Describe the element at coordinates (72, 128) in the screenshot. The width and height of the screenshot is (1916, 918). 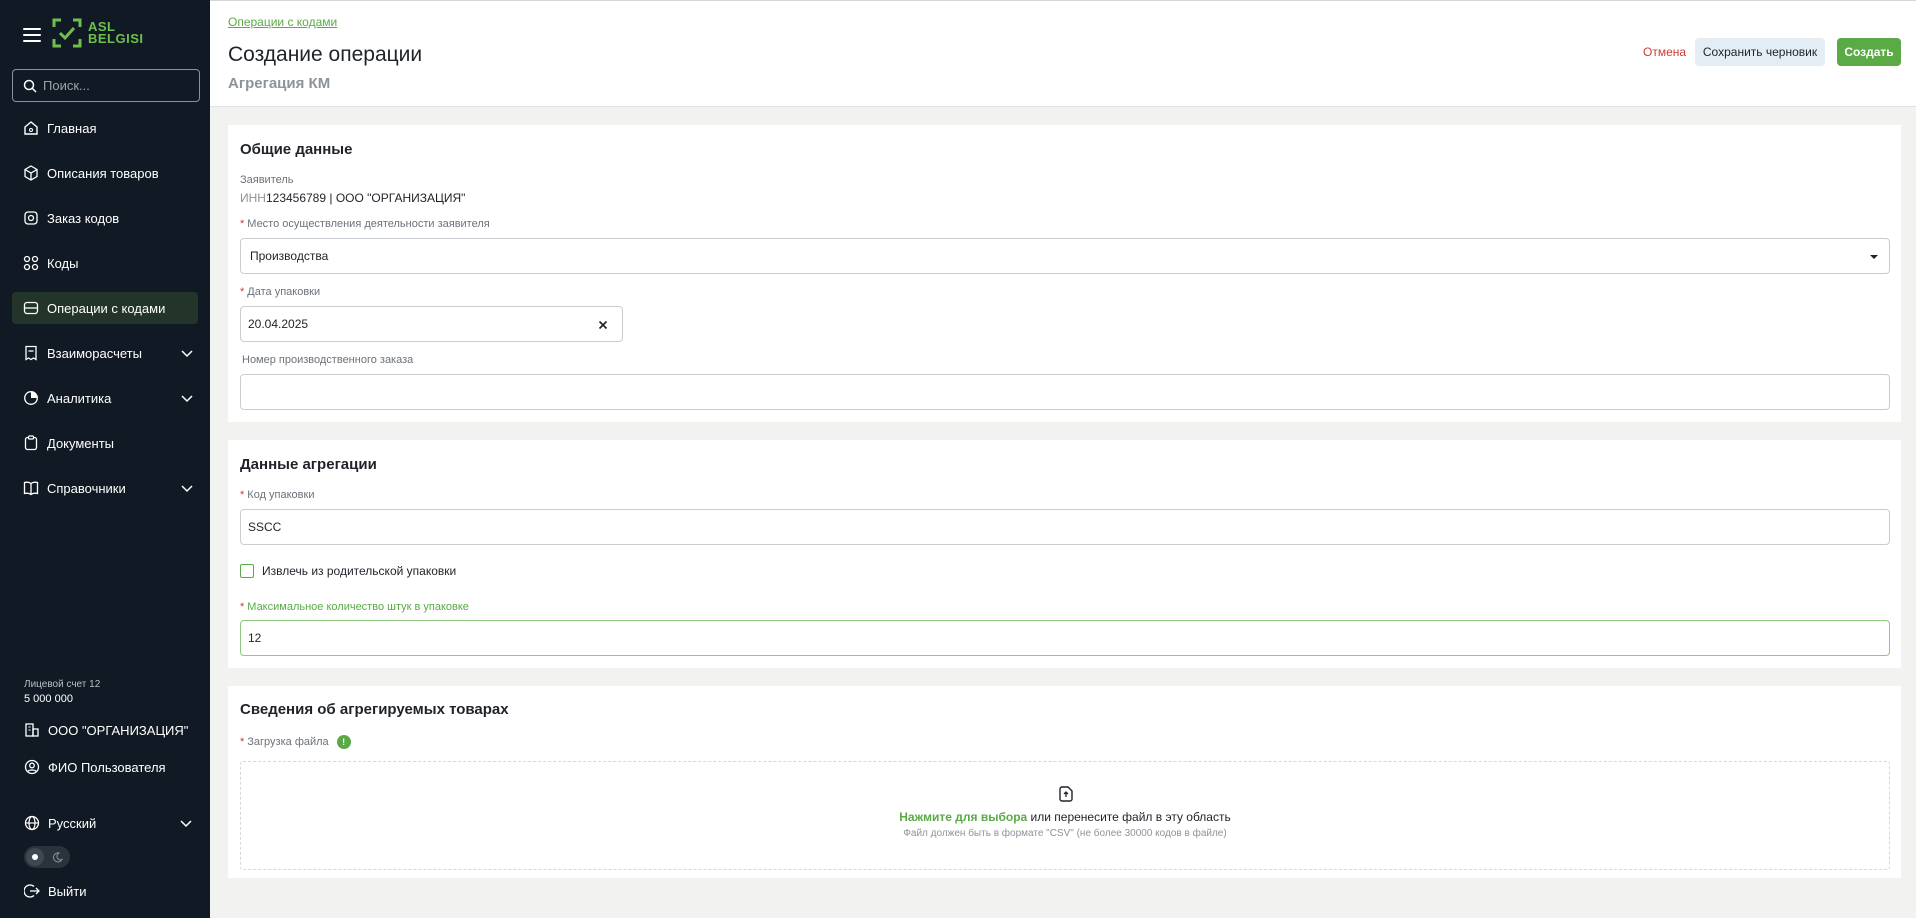
I see `sidebar-item-label: Главная` at that location.